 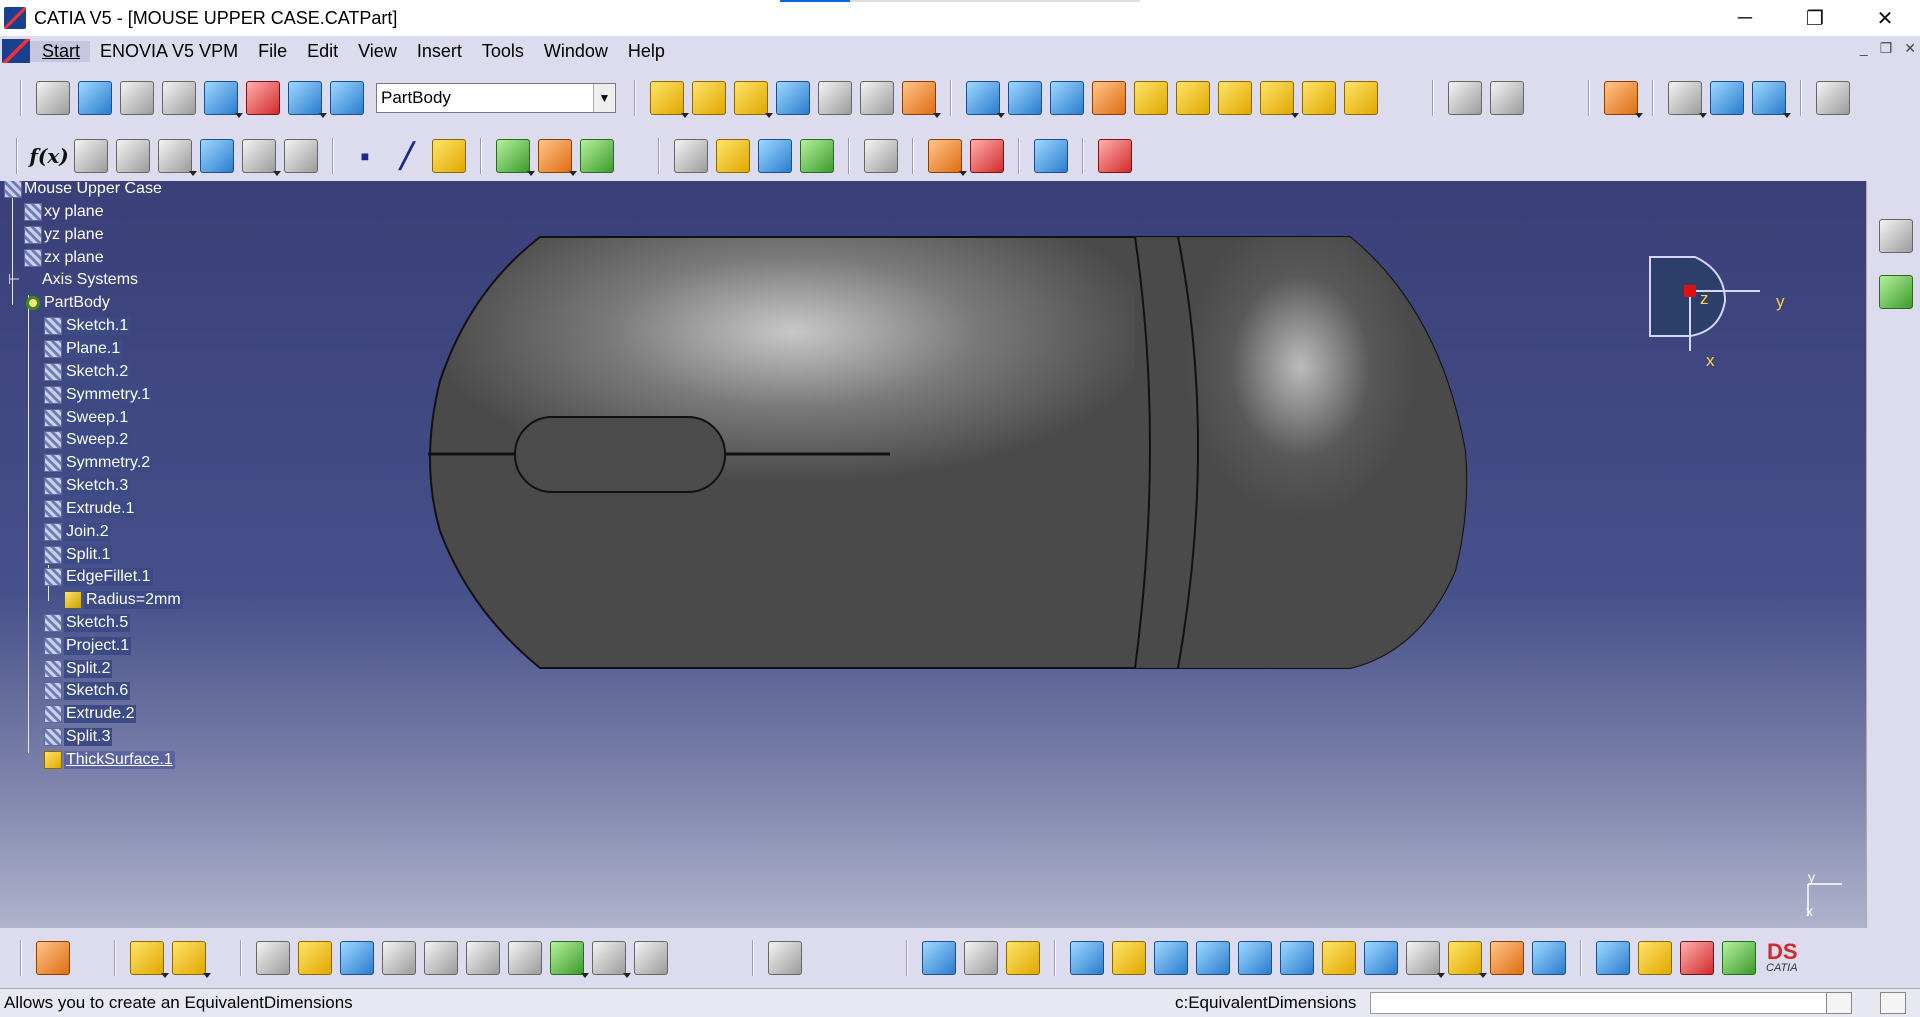 I want to click on redo-icon, so click(x=611, y=959).